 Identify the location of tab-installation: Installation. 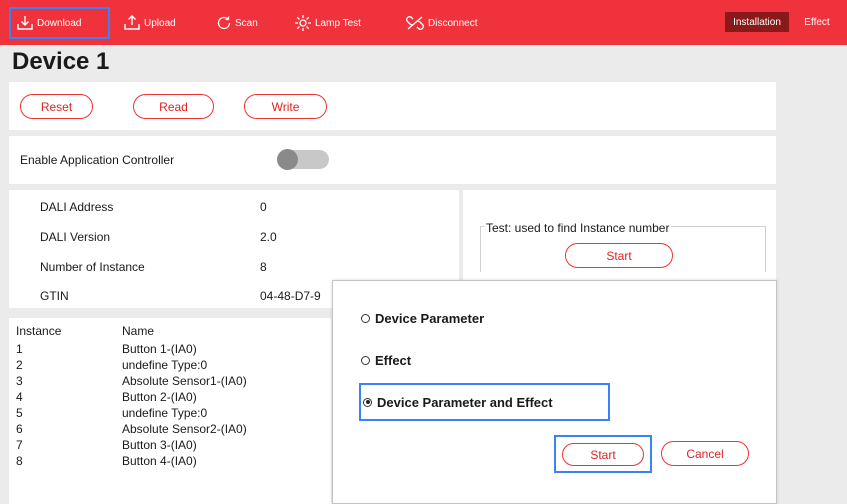
(757, 22).